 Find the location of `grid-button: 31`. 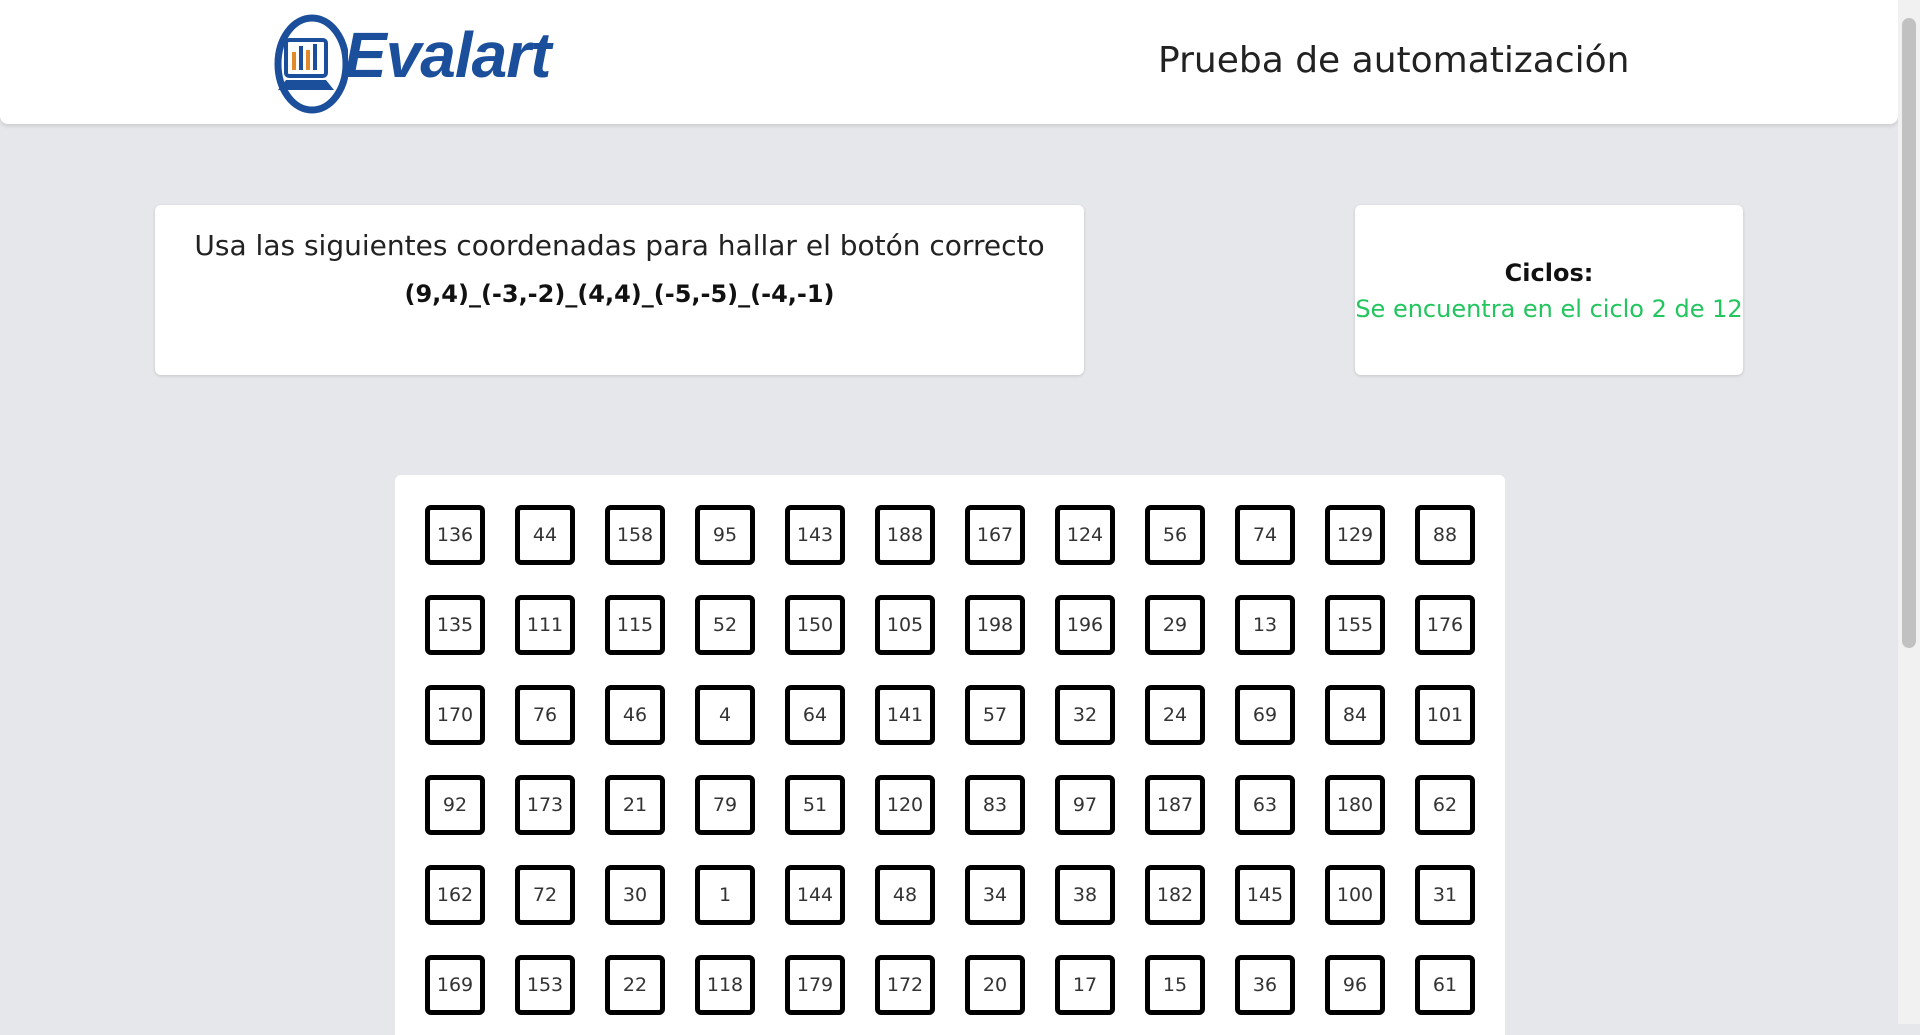

grid-button: 31 is located at coordinates (1445, 895).